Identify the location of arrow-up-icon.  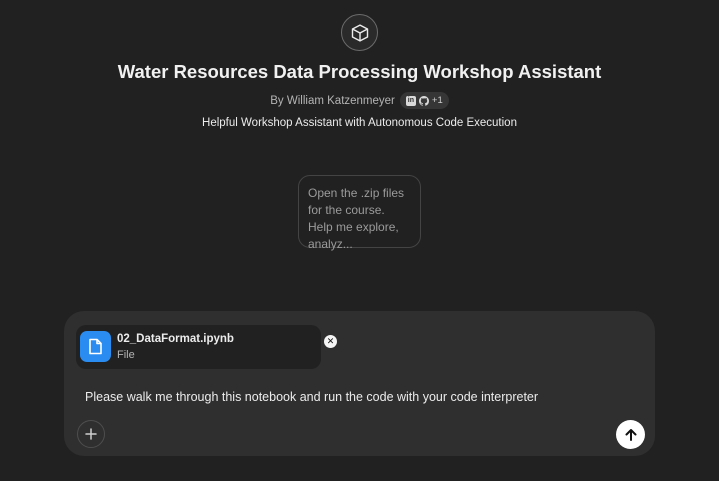
(630, 434).